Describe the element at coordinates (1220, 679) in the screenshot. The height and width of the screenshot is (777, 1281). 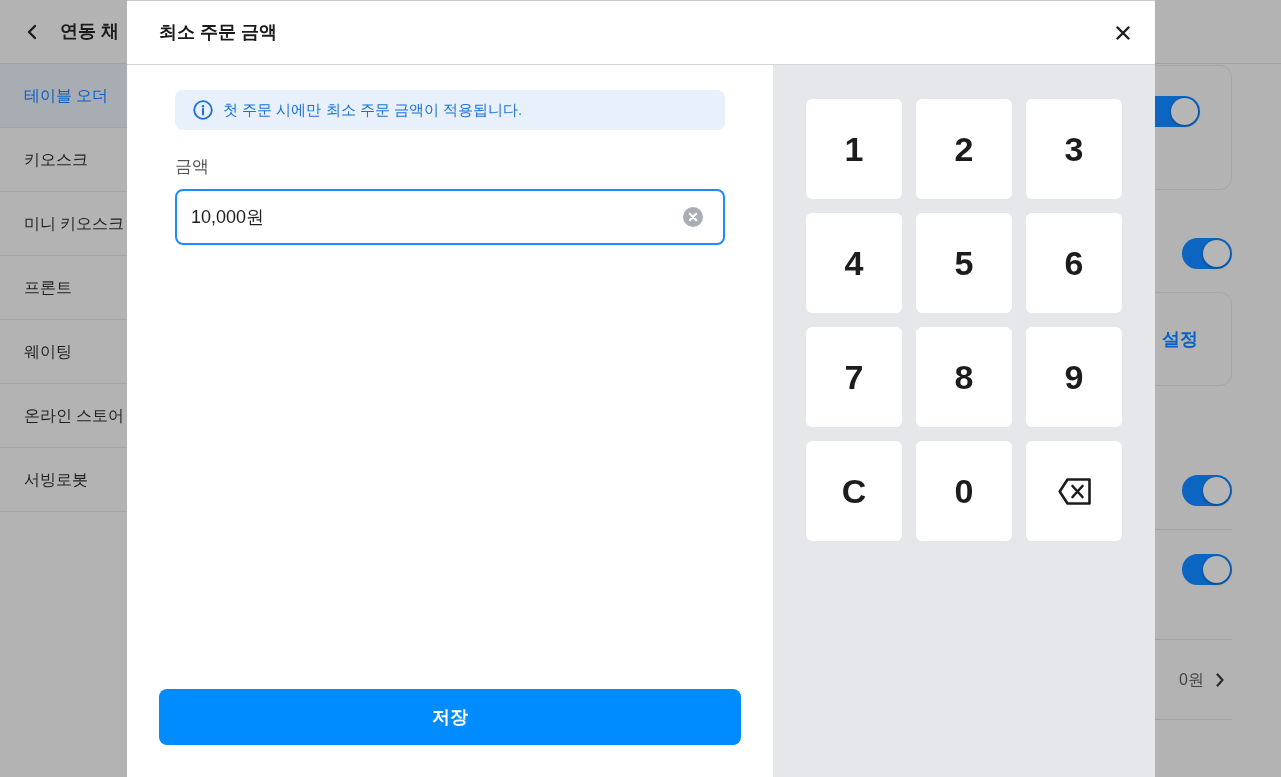
I see `chevron-right-icon` at that location.